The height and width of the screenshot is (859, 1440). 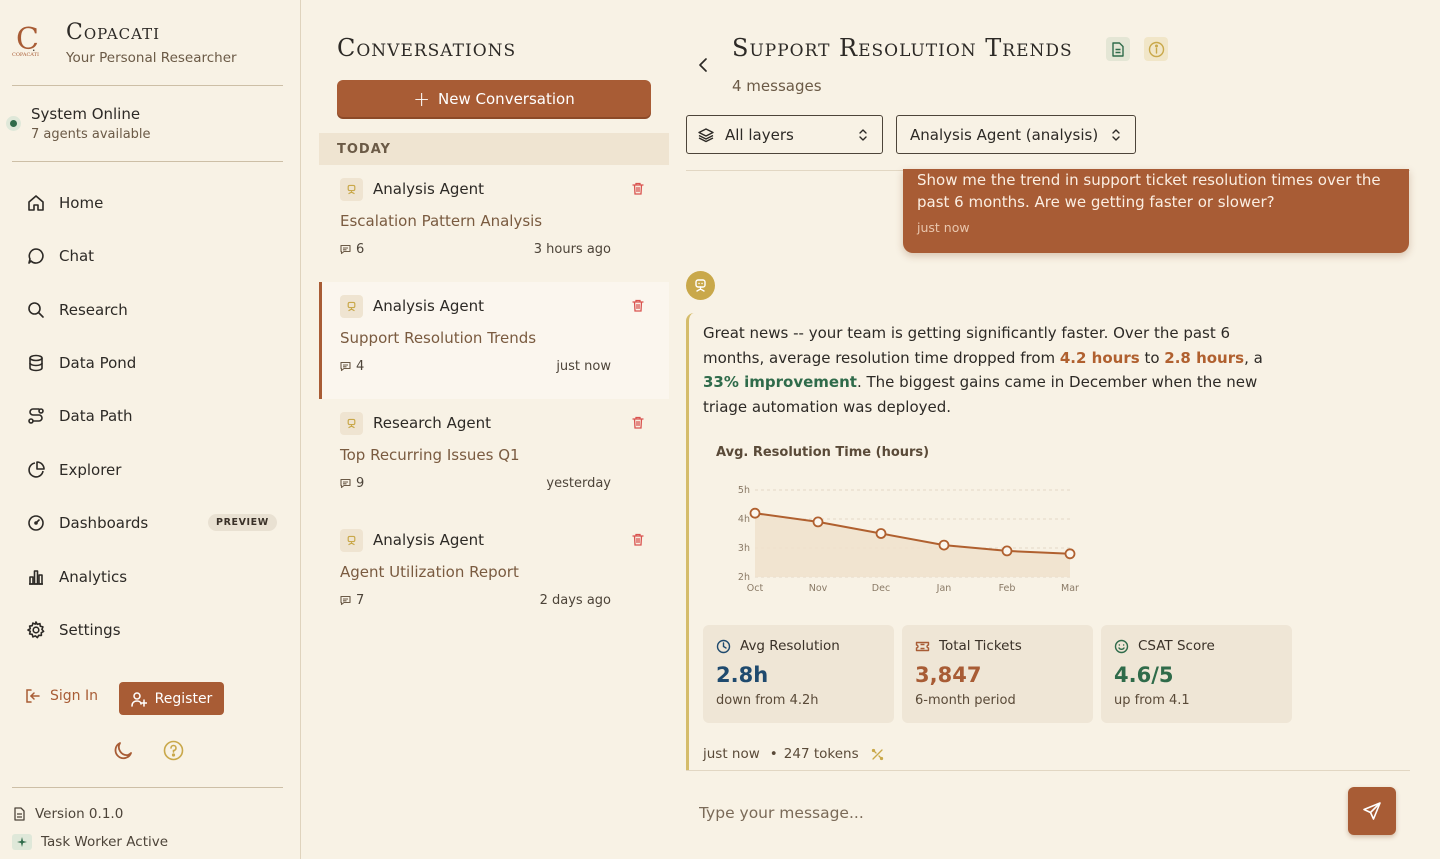 I want to click on nav-chat: Chat, so click(x=151, y=256).